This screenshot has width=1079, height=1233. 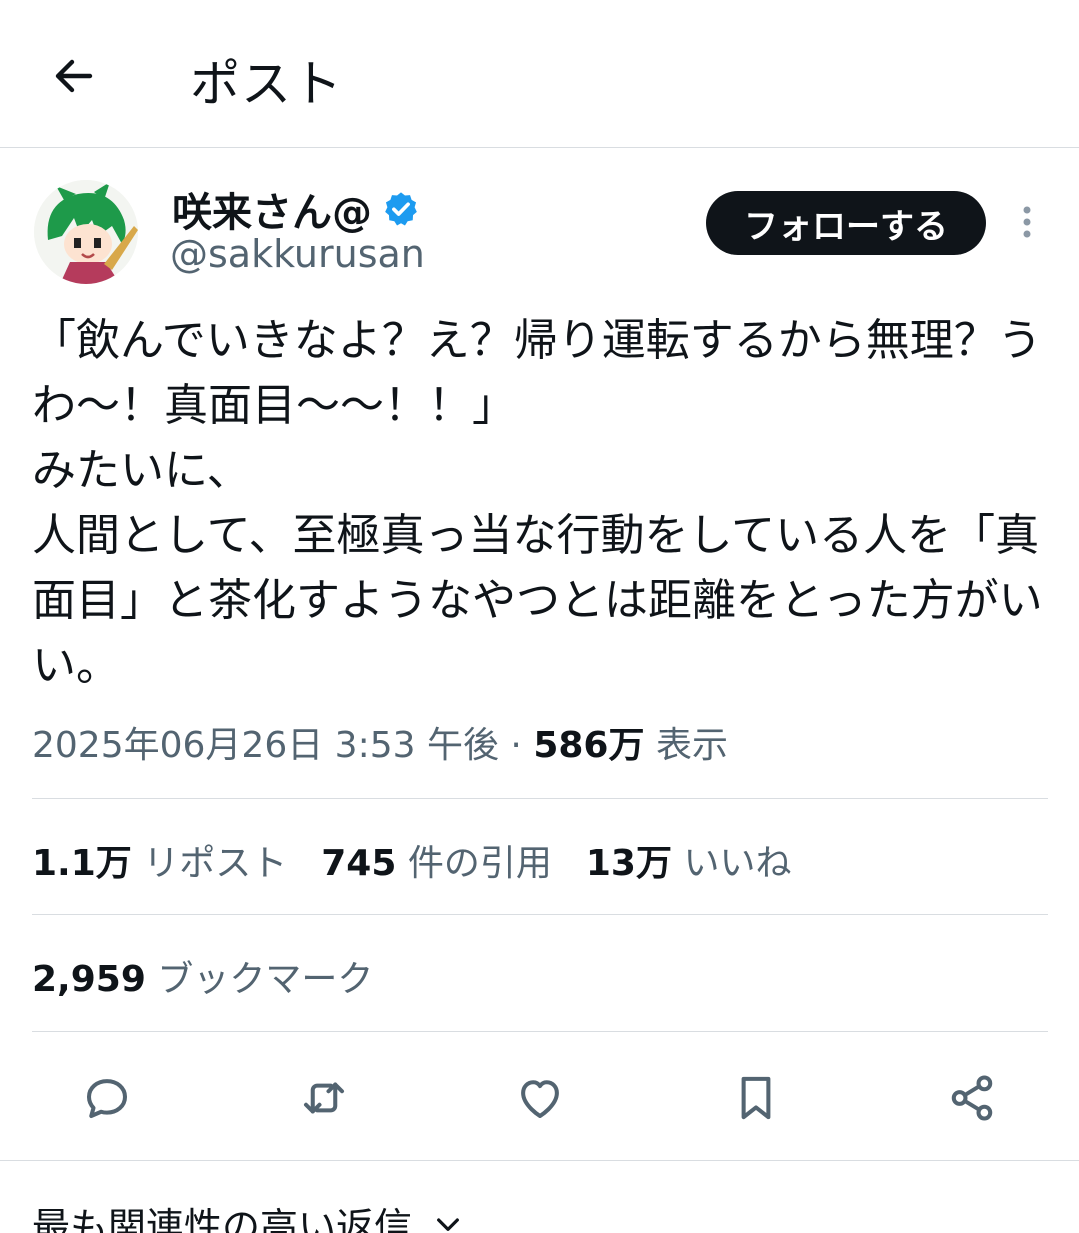 I want to click on tweet-meta: 2025年06月26日 3:53 午後 · 586万 表示, so click(x=380, y=742).